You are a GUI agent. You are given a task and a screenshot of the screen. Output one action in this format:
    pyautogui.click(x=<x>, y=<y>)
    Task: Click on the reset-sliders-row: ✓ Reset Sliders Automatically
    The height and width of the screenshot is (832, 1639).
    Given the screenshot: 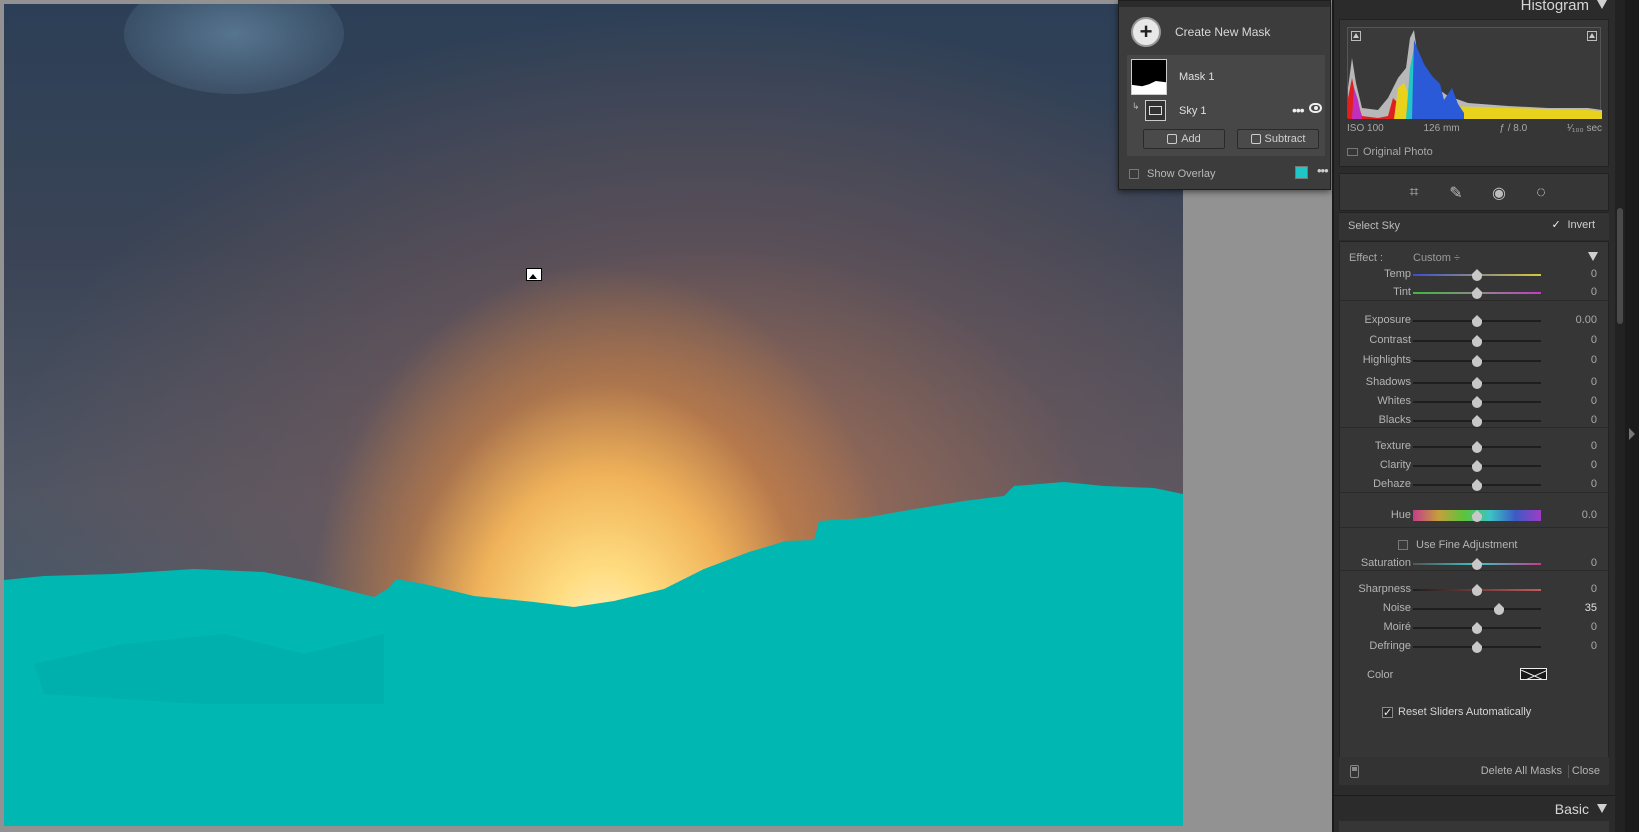 What is the action you would take?
    pyautogui.click(x=1456, y=712)
    